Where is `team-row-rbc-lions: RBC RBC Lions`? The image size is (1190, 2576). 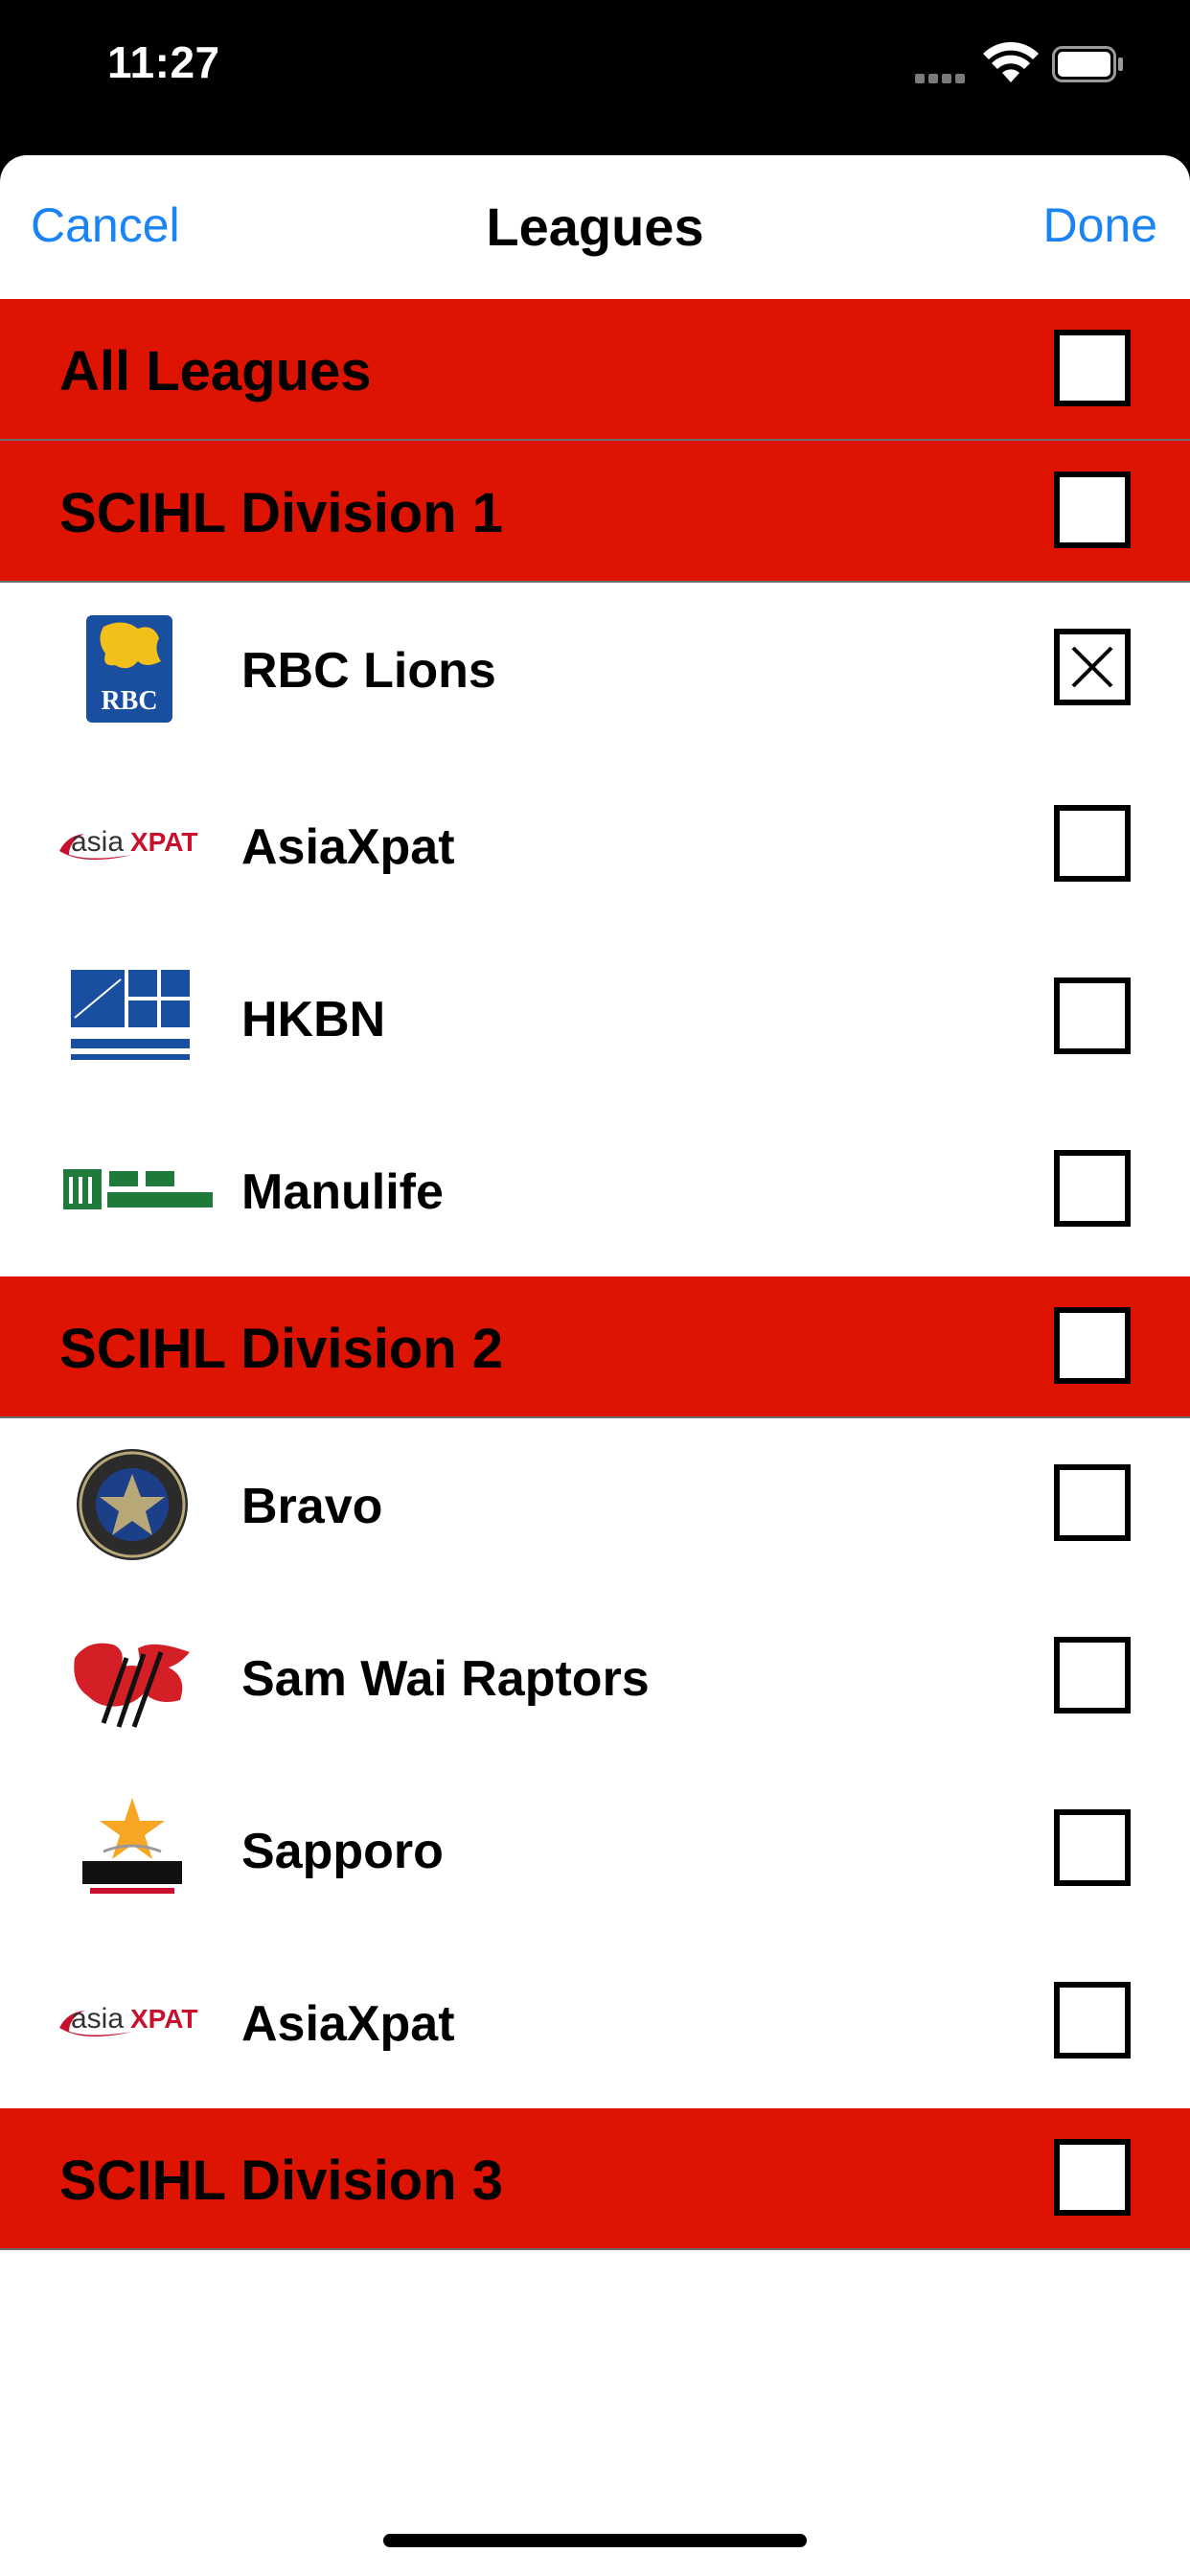 team-row-rbc-lions: RBC RBC Lions is located at coordinates (595, 671).